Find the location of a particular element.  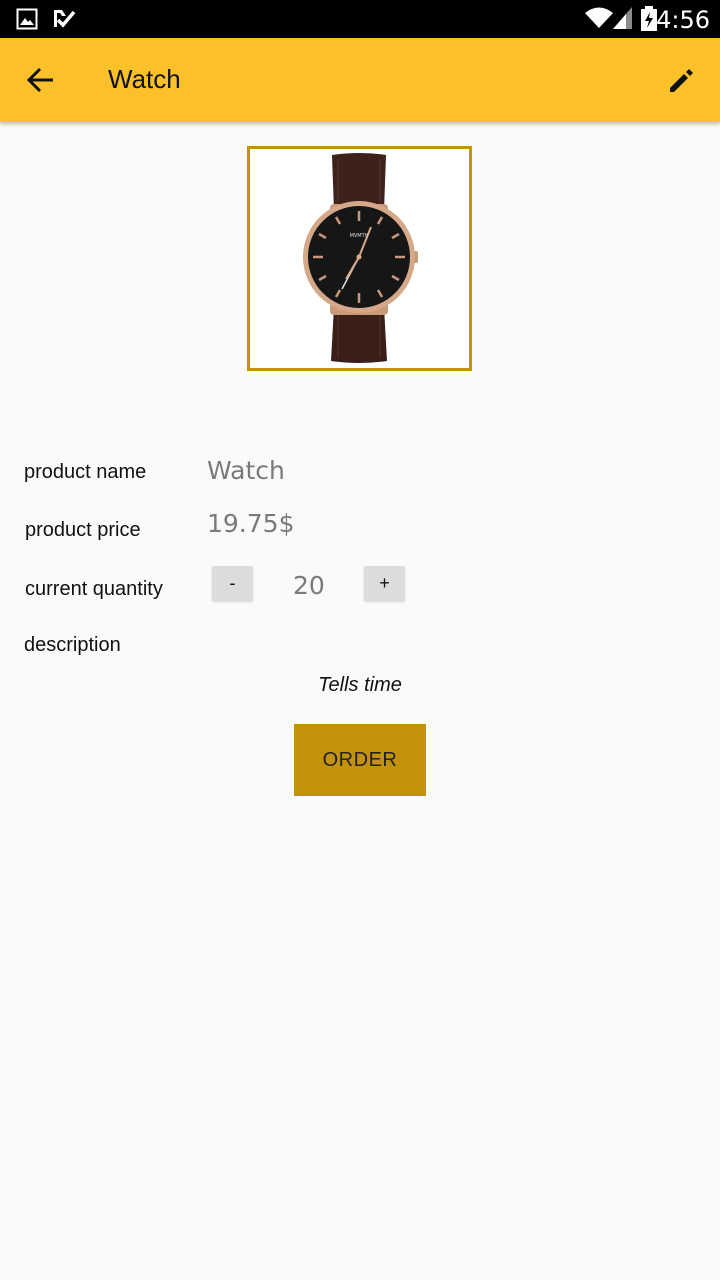

decrement-button: - is located at coordinates (232, 583).